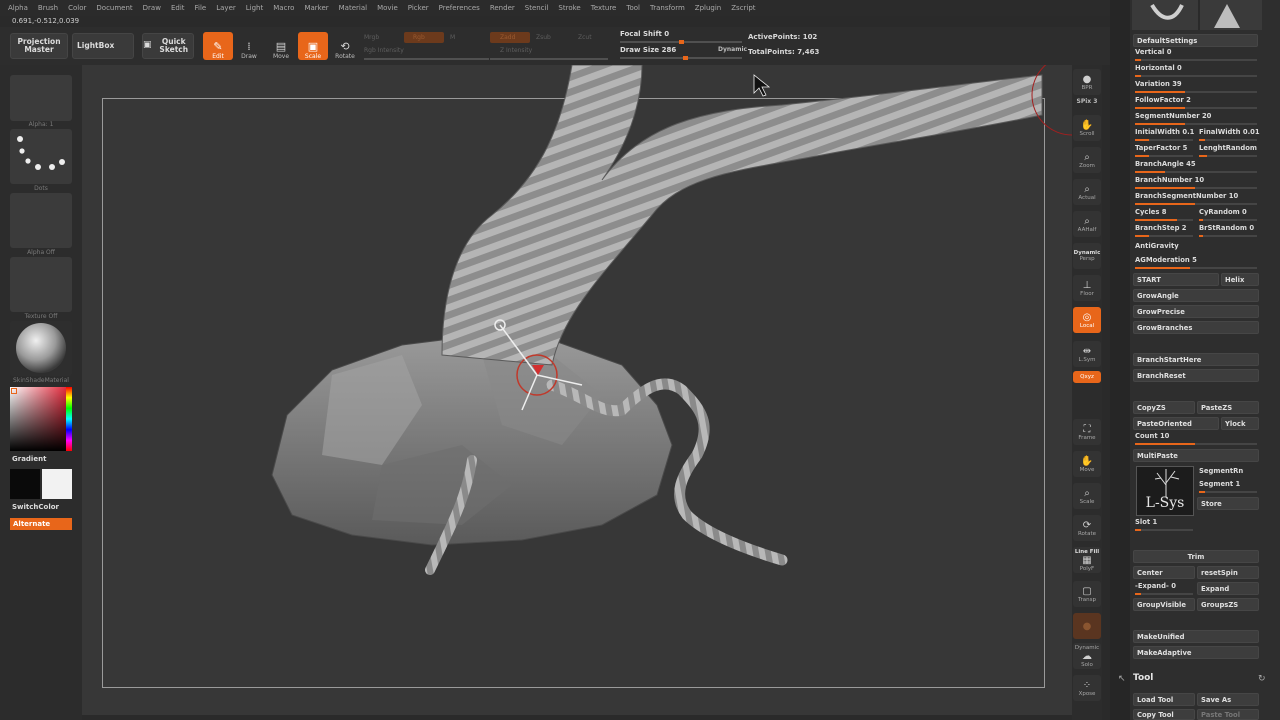 This screenshot has width=1280, height=720. I want to click on menu-item: Transform, so click(667, 8).